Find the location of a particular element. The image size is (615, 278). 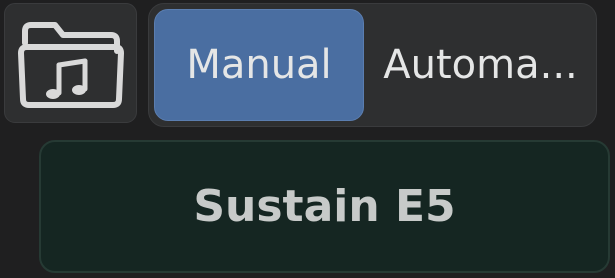

mode-manual-segment: Manual is located at coordinates (259, 65).